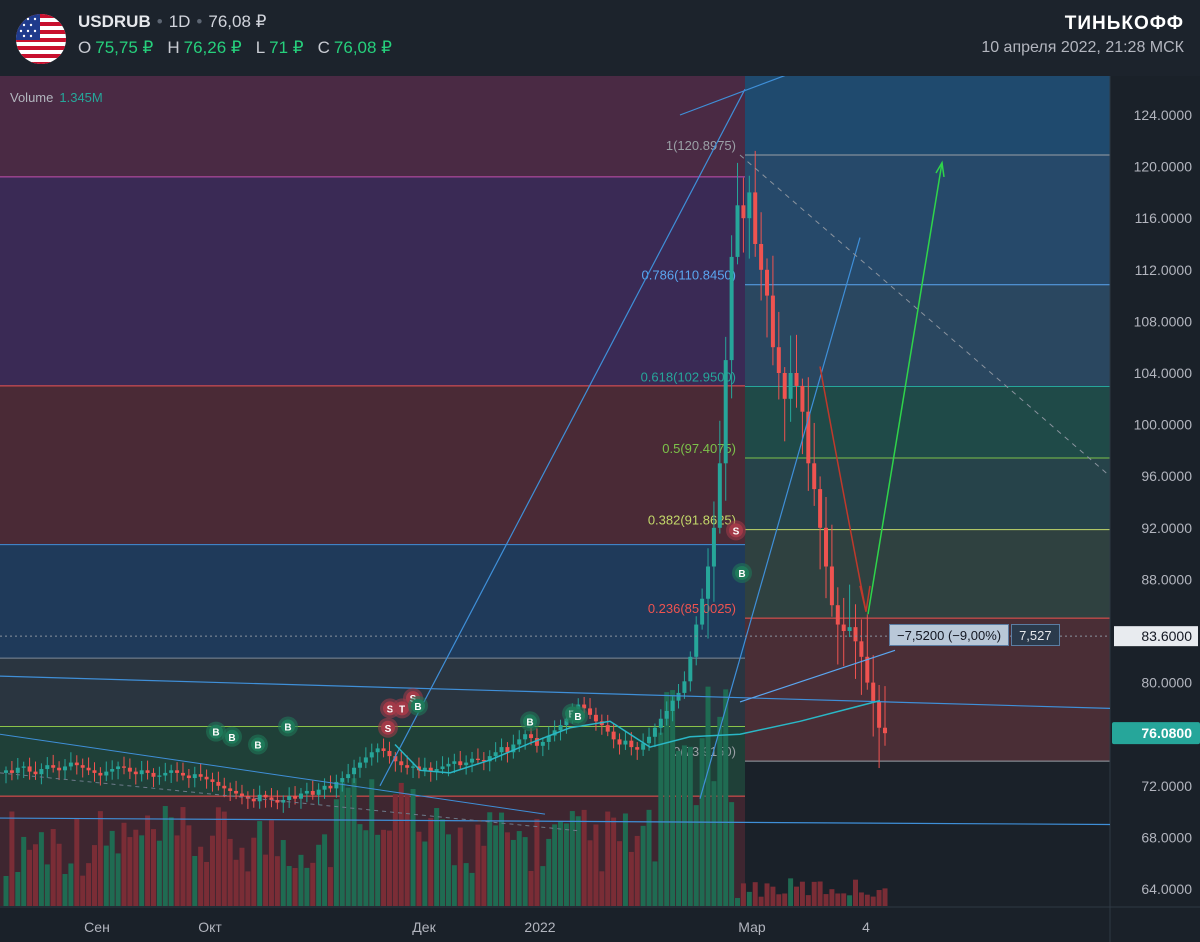 The image size is (1200, 942). I want to click on high-label: H, so click(173, 47).